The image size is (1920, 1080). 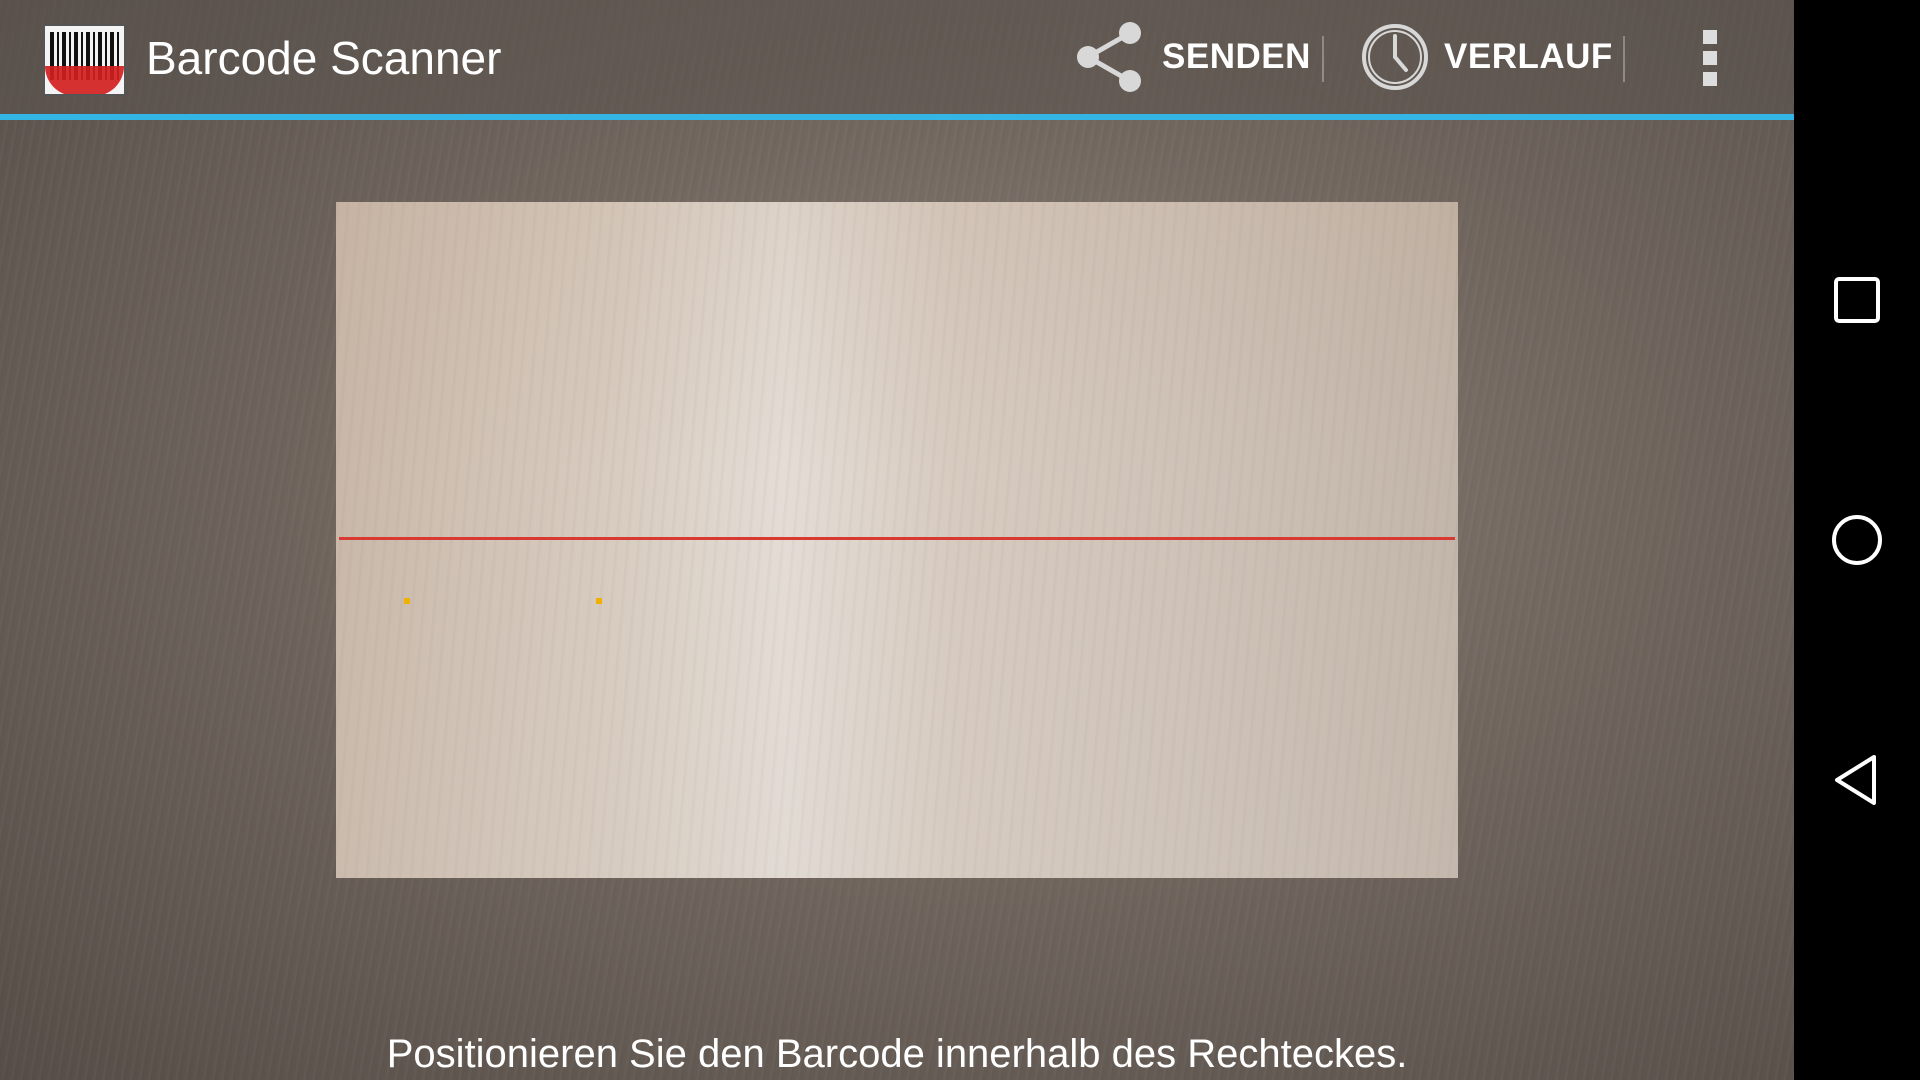 What do you see at coordinates (324, 58) in the screenshot?
I see `app-title: Barcode Scanner` at bounding box center [324, 58].